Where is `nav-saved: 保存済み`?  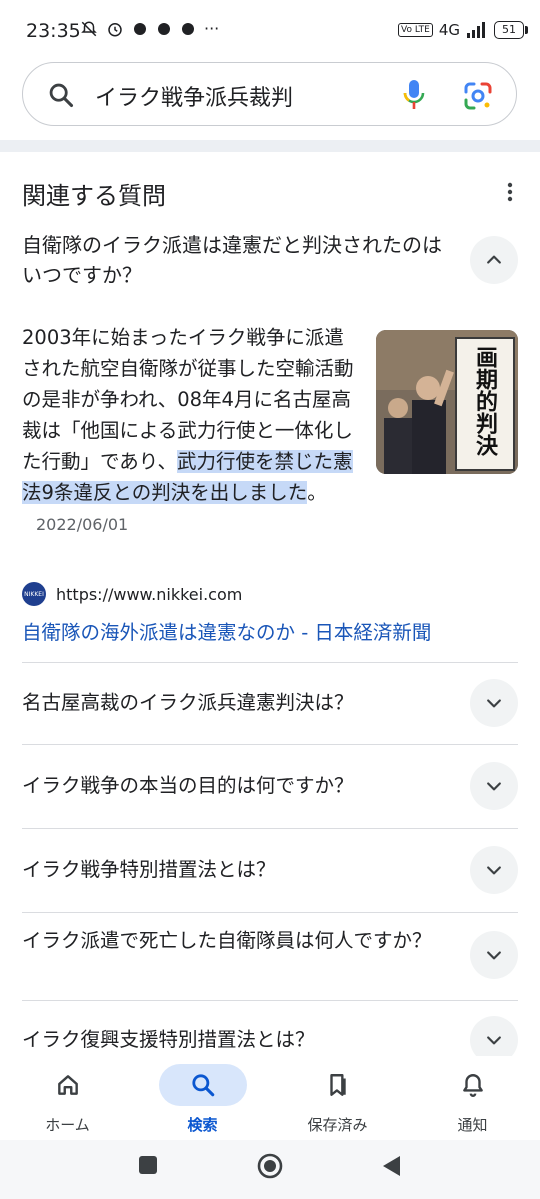
nav-saved: 保存済み is located at coordinates (337, 1095).